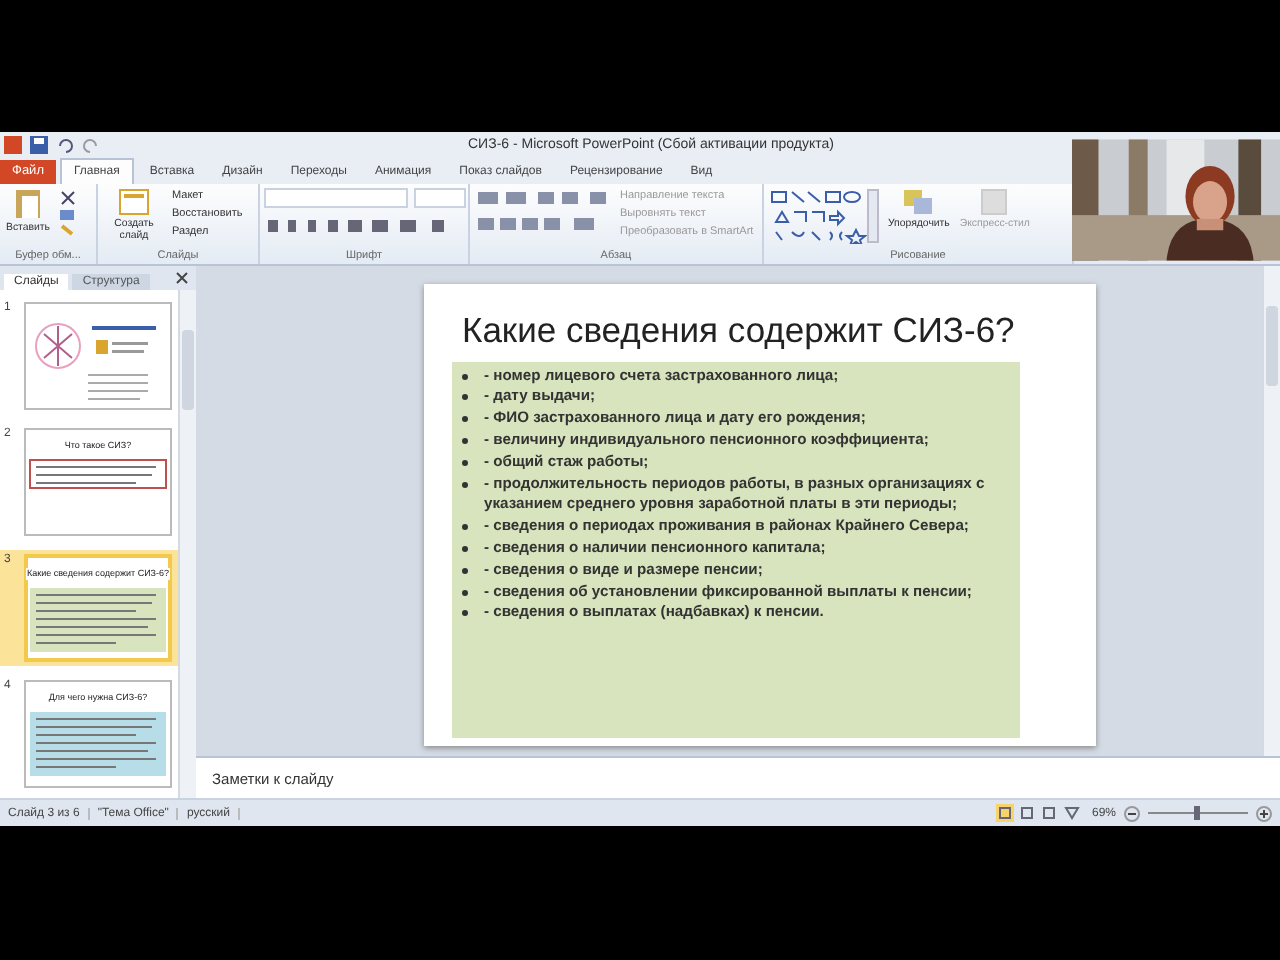 This screenshot has width=1280, height=960. I want to click on font-size-field, so click(440, 197).